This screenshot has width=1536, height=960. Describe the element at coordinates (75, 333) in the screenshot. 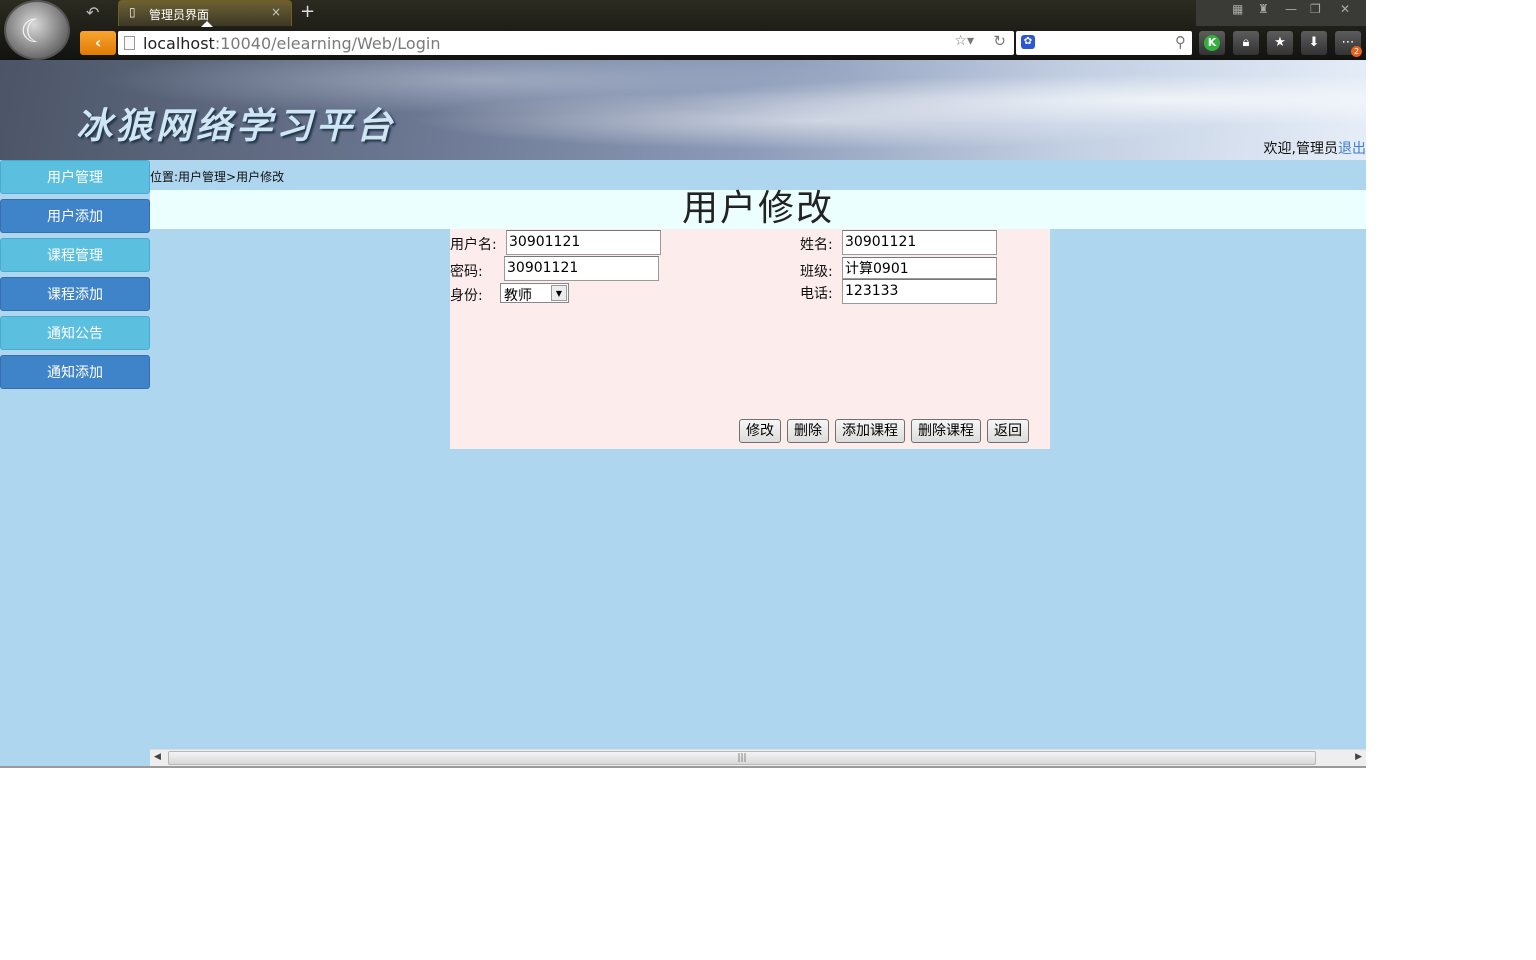

I see `sidebar-item-notices: 通知公告` at that location.